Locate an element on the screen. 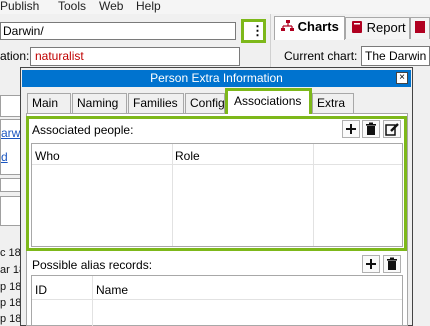 The height and width of the screenshot is (326, 430). menu-tools: Tools is located at coordinates (72, 6).